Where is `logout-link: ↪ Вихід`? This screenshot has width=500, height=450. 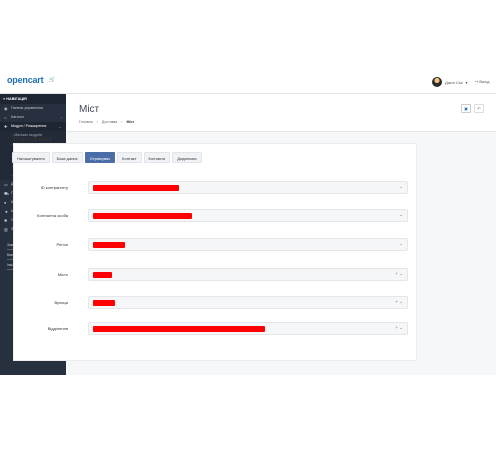 logout-link: ↪ Вихід is located at coordinates (482, 81).